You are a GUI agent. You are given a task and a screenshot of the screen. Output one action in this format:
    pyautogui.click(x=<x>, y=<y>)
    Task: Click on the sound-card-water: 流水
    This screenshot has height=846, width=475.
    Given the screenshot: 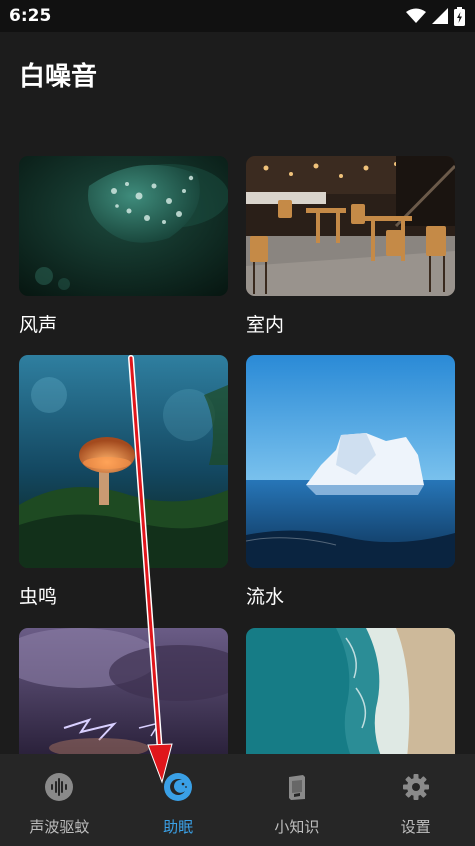 What is the action you would take?
    pyautogui.click(x=350, y=482)
    